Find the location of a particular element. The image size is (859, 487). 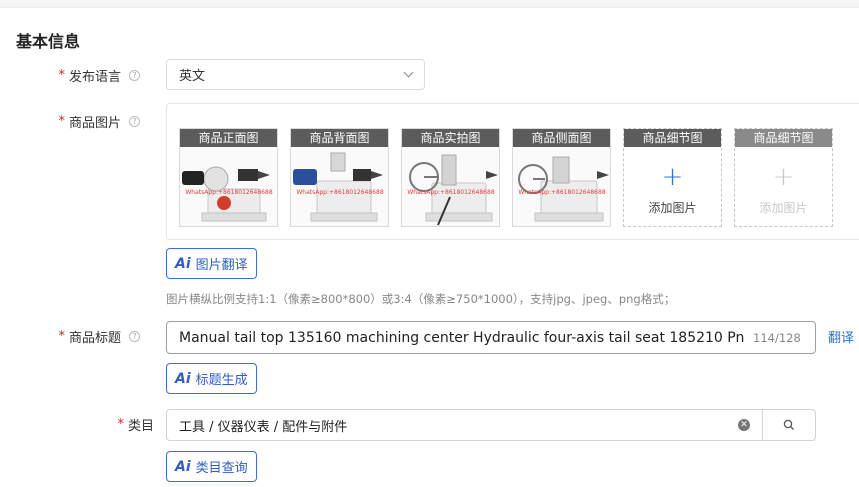

add-detail-image-button: 商品细节图 + 添加图片 is located at coordinates (672, 177).